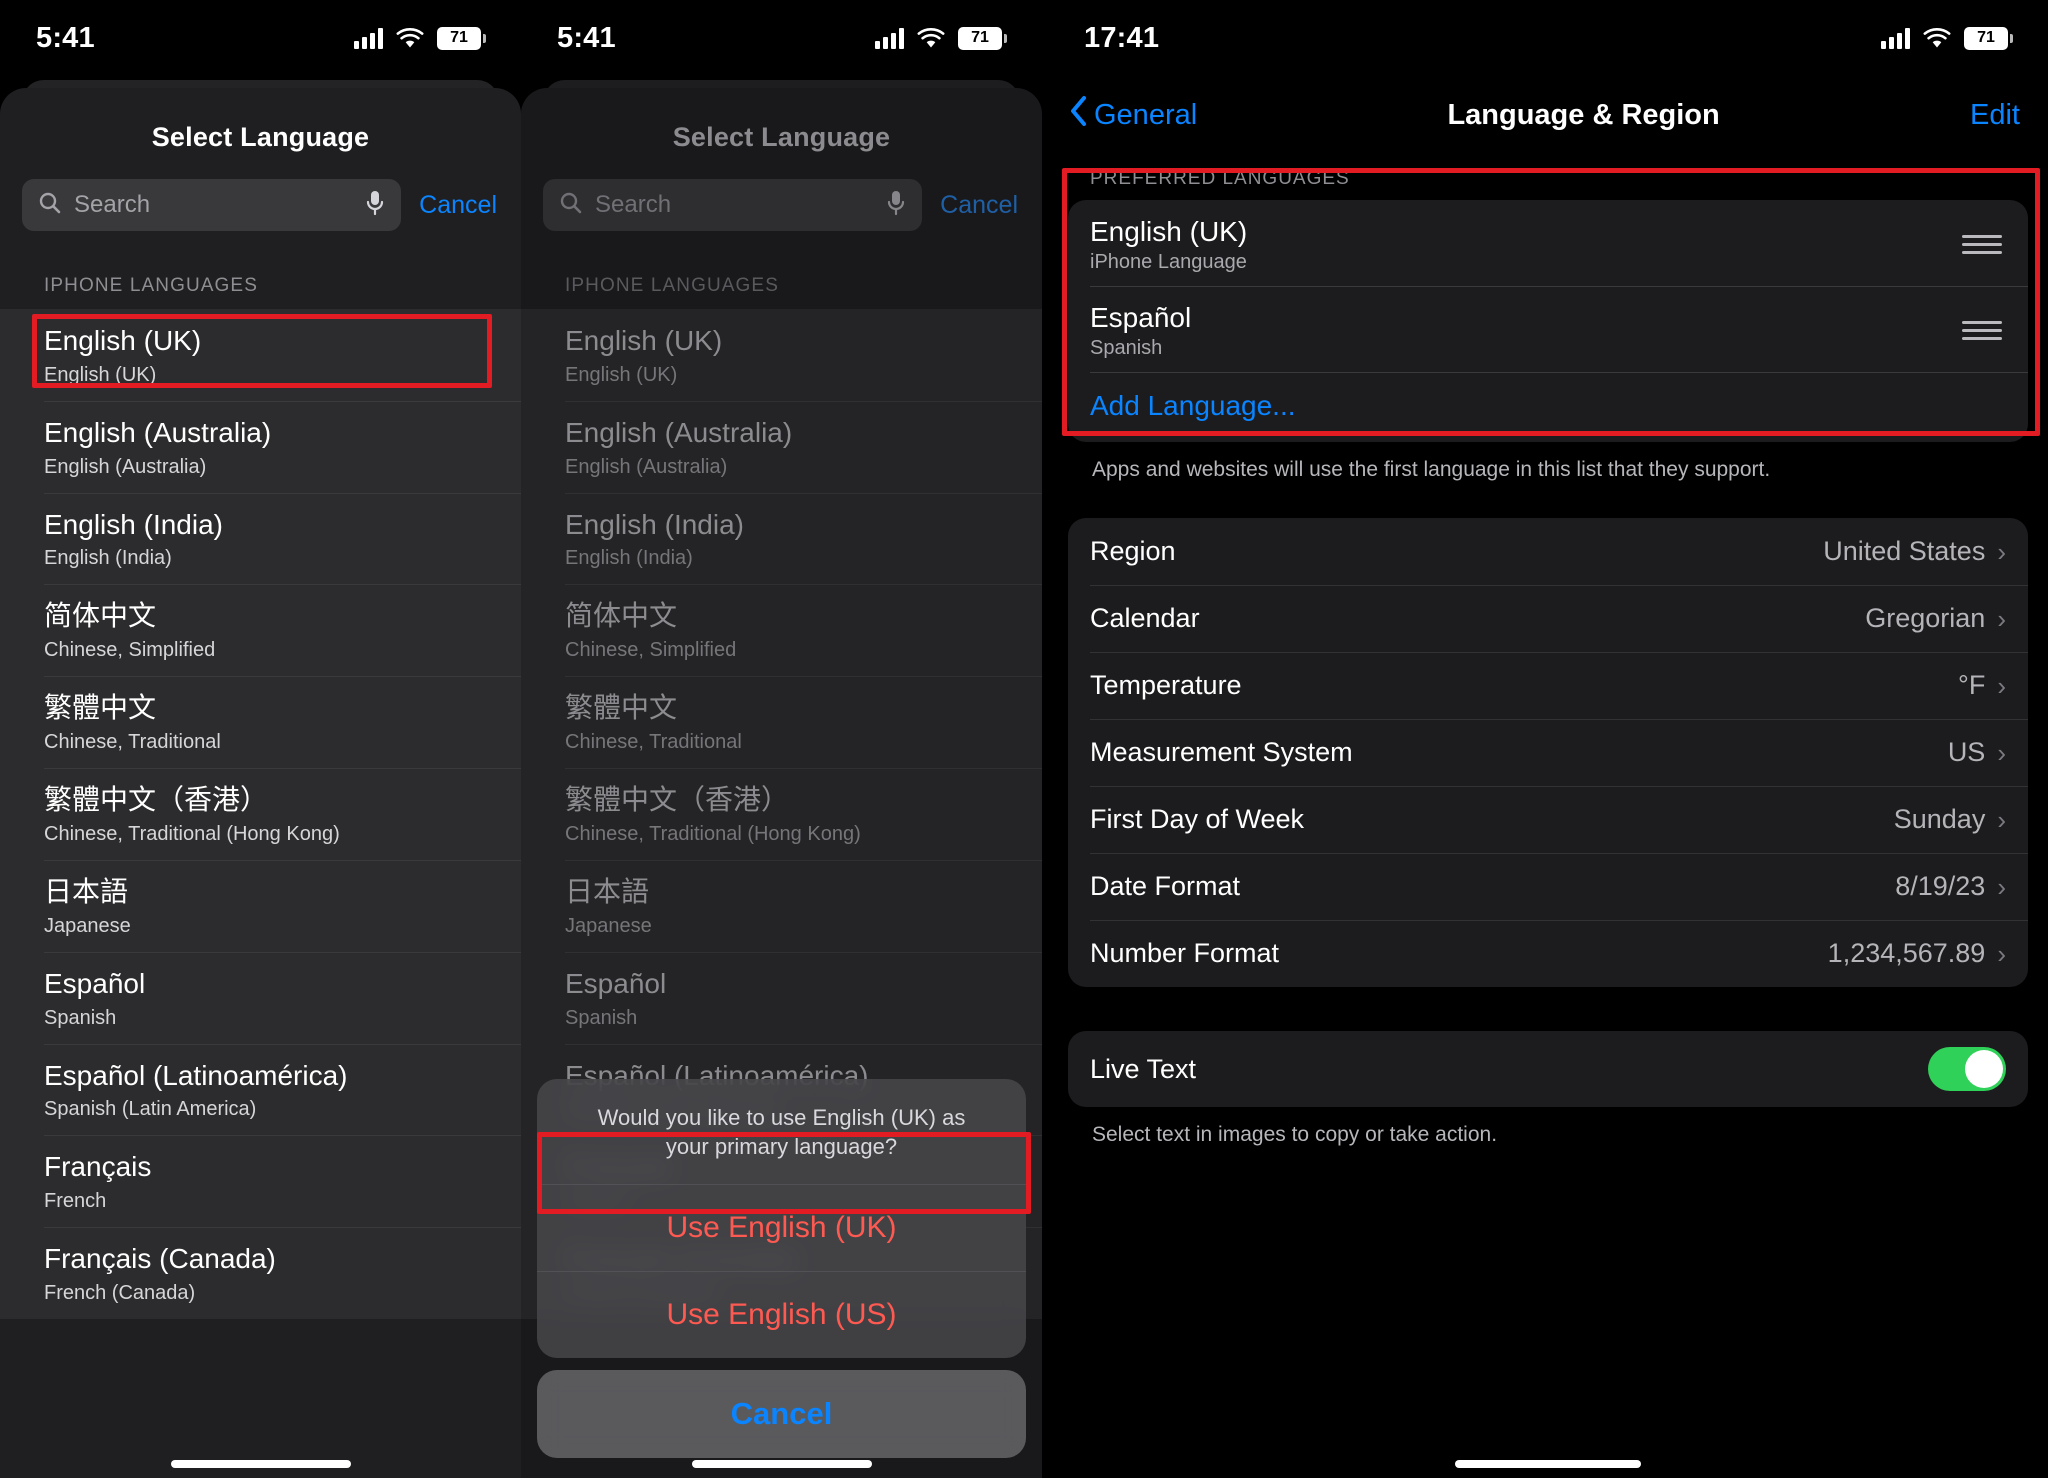 This screenshot has height=1478, width=2048. I want to click on preferred-languages-header: PREFERRED LANGUAGES, so click(1220, 178).